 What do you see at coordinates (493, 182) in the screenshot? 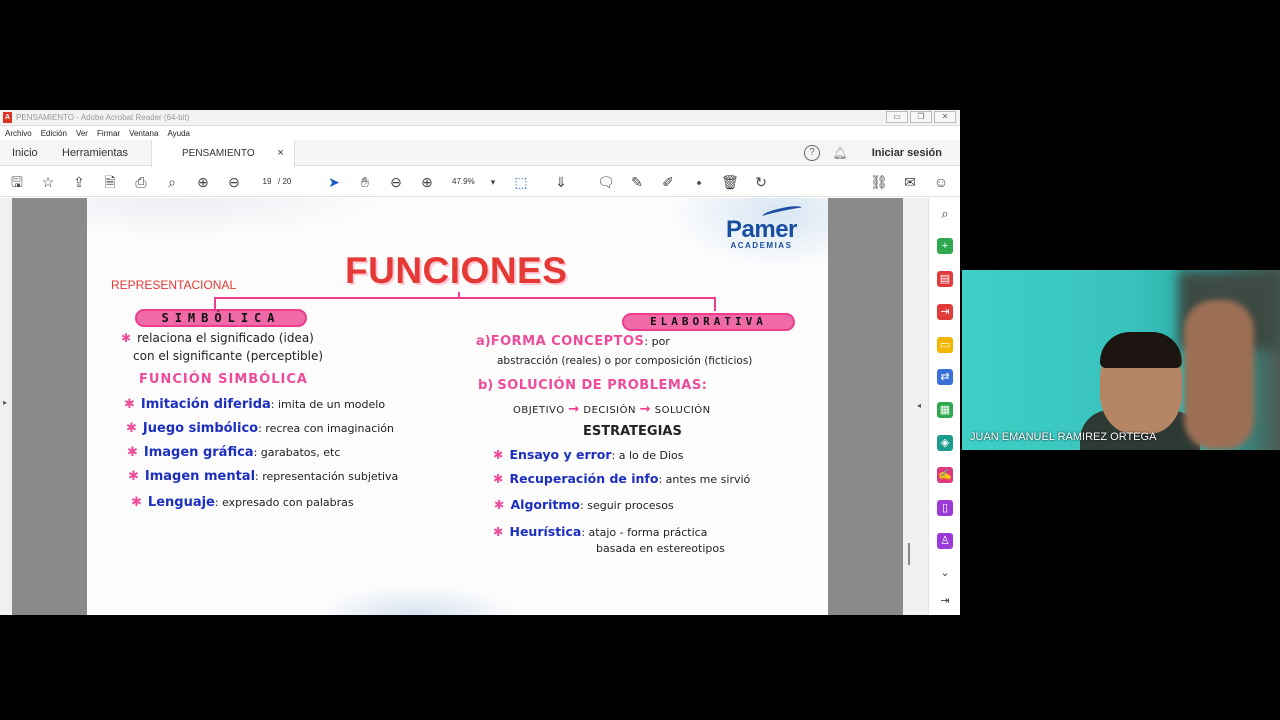
I see `chevron-down-icon: ▾` at bounding box center [493, 182].